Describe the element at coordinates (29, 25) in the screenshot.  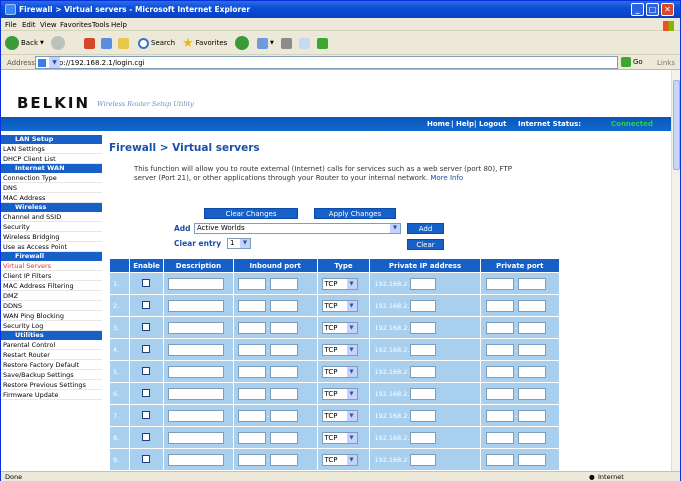
I see `menu-edit: Edit` at that location.